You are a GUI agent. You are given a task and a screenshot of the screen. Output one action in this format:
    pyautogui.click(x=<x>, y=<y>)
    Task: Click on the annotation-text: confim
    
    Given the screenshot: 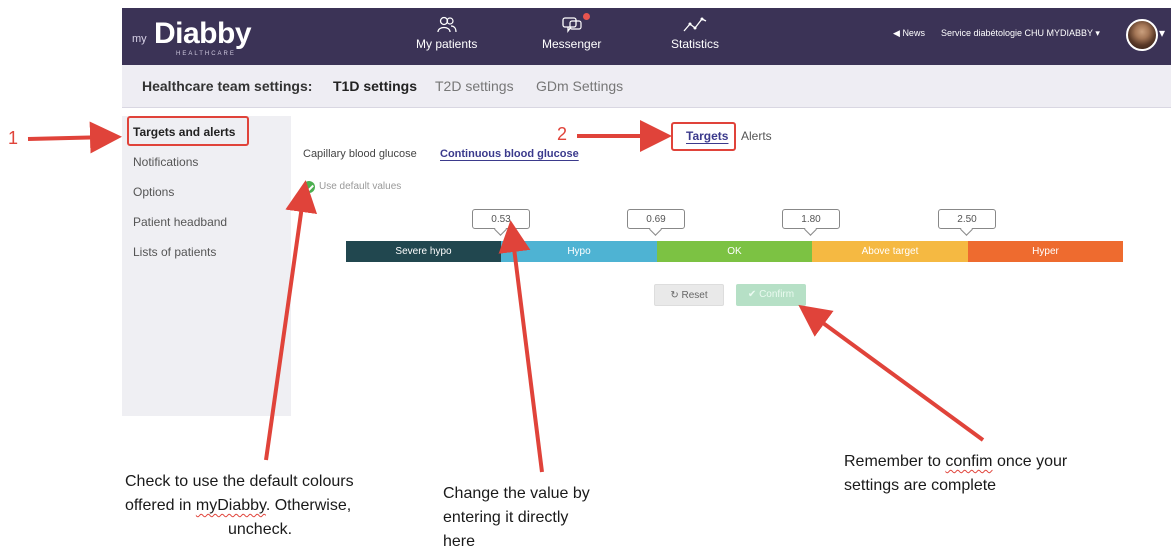 What is the action you would take?
    pyautogui.click(x=969, y=461)
    